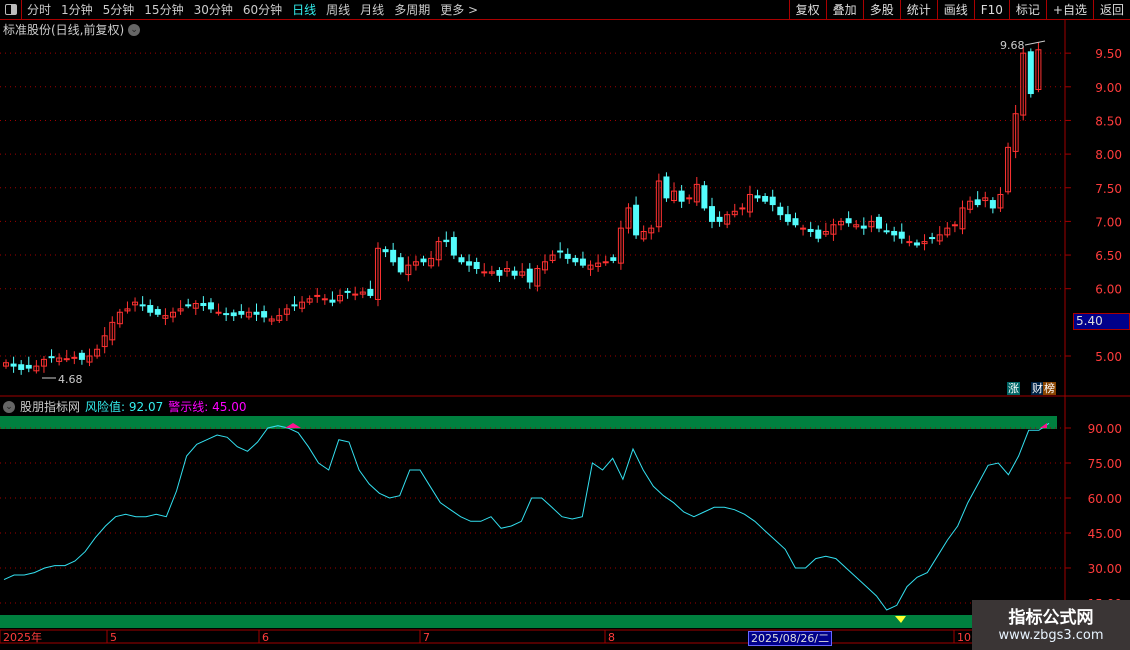 The width and height of the screenshot is (1130, 650). I want to click on price-tick-label: 9.50, so click(1108, 54).